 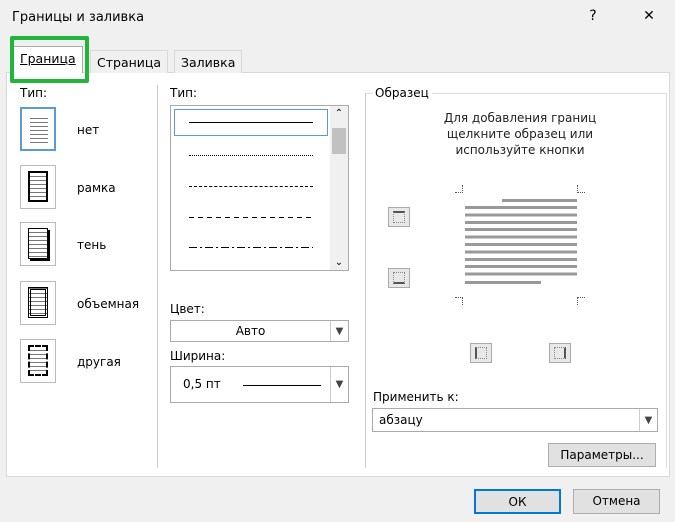 I want to click on setting-3d-label: объемная, so click(x=108, y=304).